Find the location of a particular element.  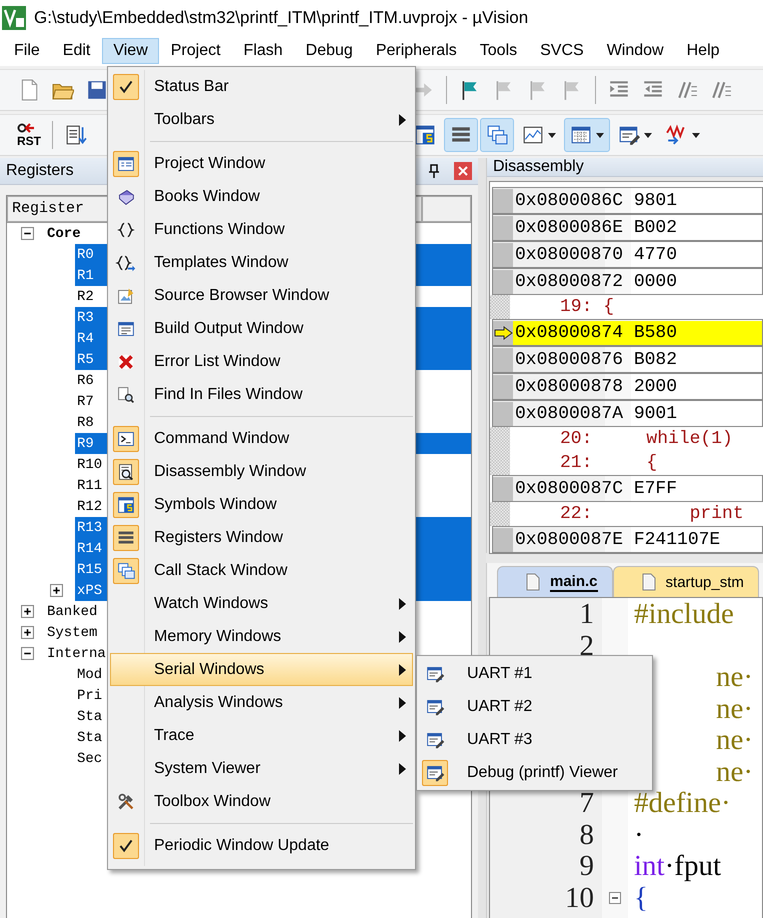

menu-item: Tools is located at coordinates (498, 51).